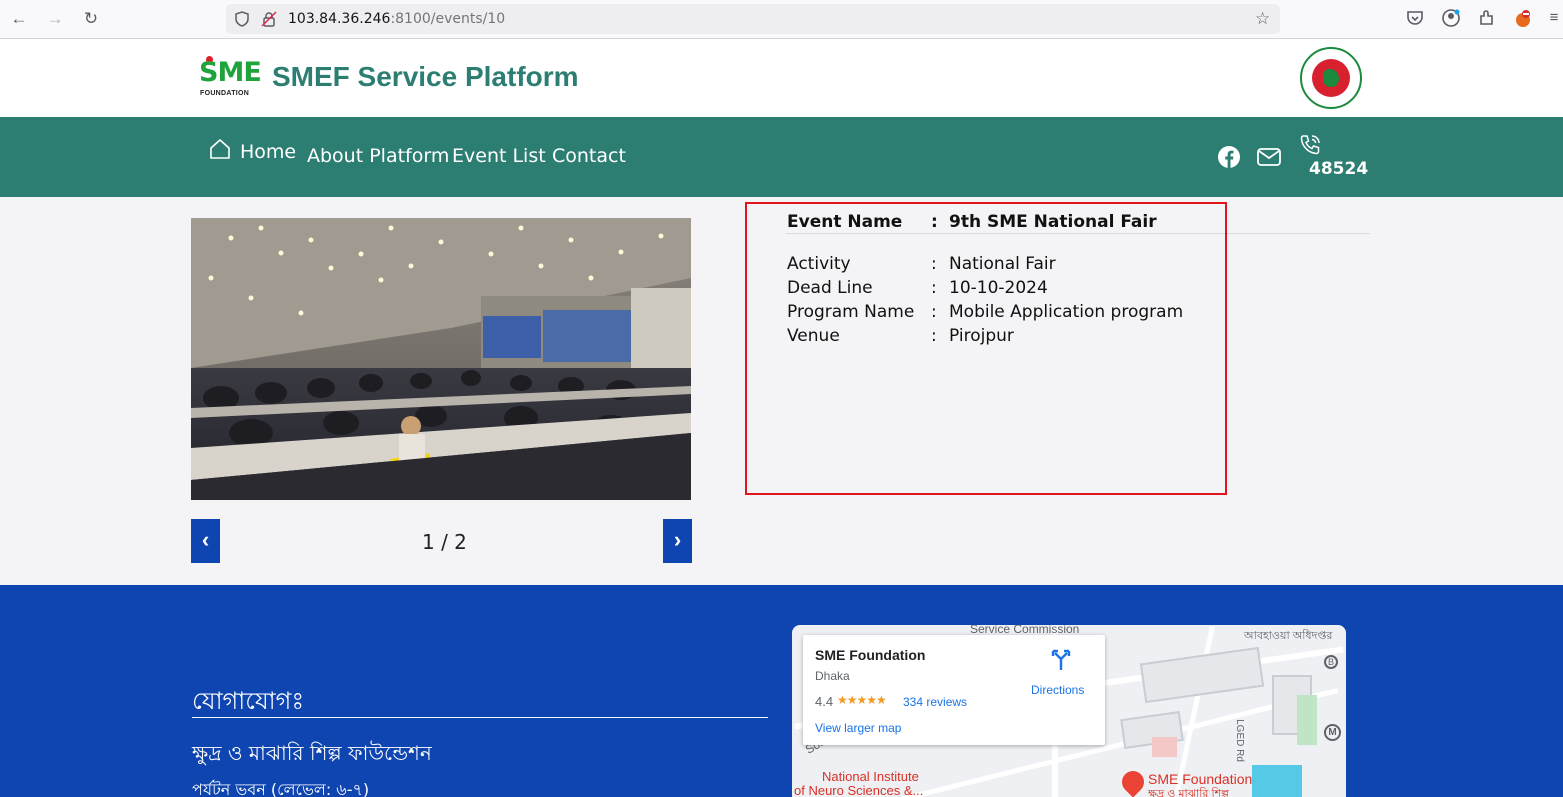 The width and height of the screenshot is (1563, 797). Describe the element at coordinates (824, 701) in the screenshot. I see `map-rating: 4.4` at that location.